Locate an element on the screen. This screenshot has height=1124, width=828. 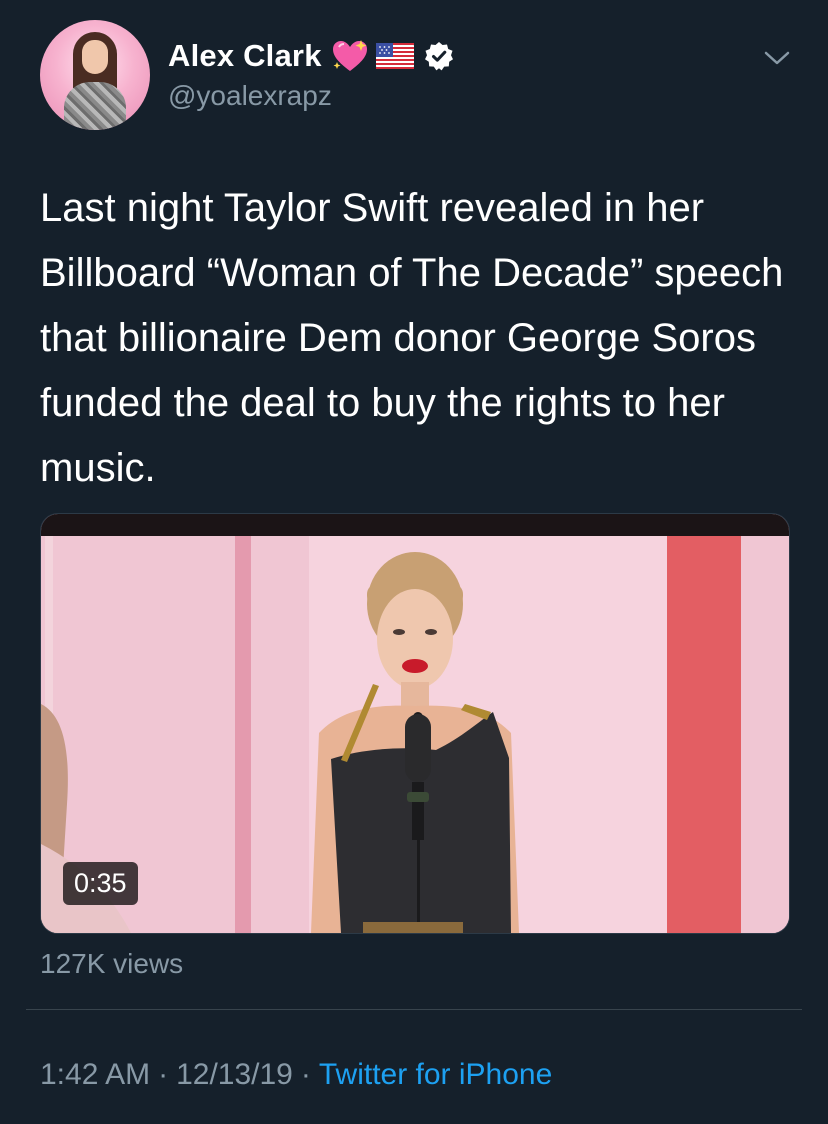
tweet-metadata: 1:42 AM · 12/13/19 · Twitter for iPhone is located at coordinates (296, 1075).